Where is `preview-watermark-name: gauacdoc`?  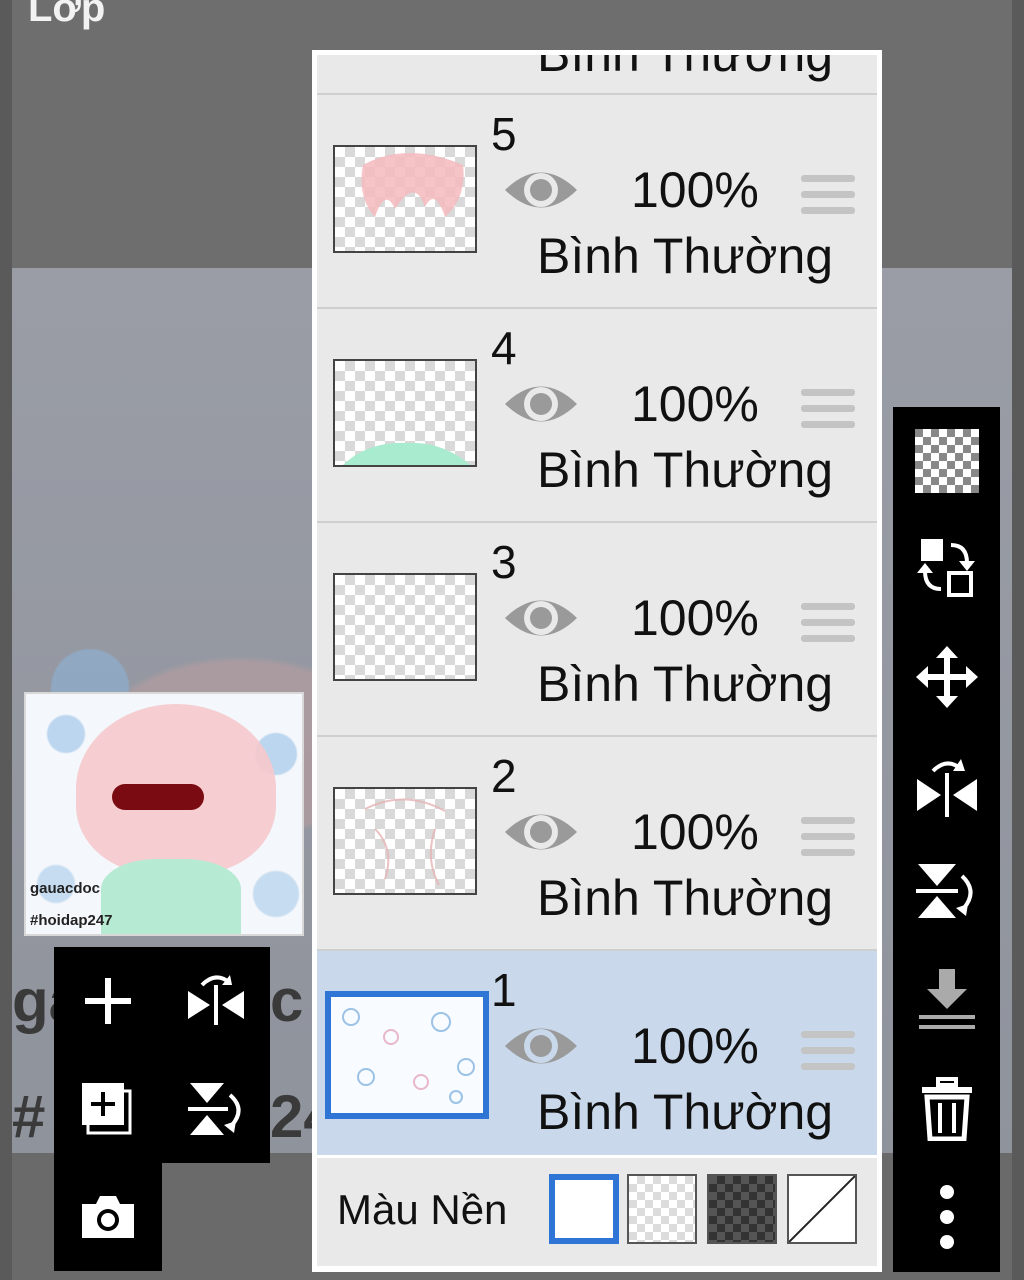 preview-watermark-name: gauacdoc is located at coordinates (65, 888).